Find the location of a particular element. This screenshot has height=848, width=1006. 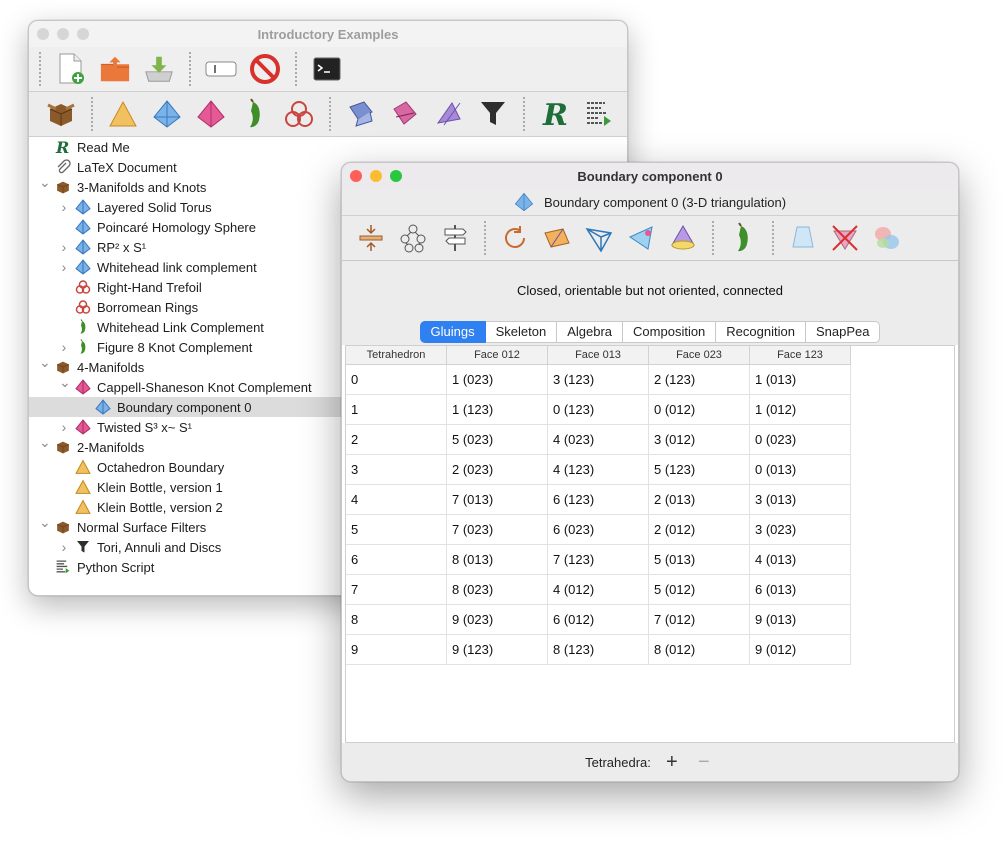

table-row: 78 (023) 4 (012) 5 (012) 6 (013) is located at coordinates (598, 589).